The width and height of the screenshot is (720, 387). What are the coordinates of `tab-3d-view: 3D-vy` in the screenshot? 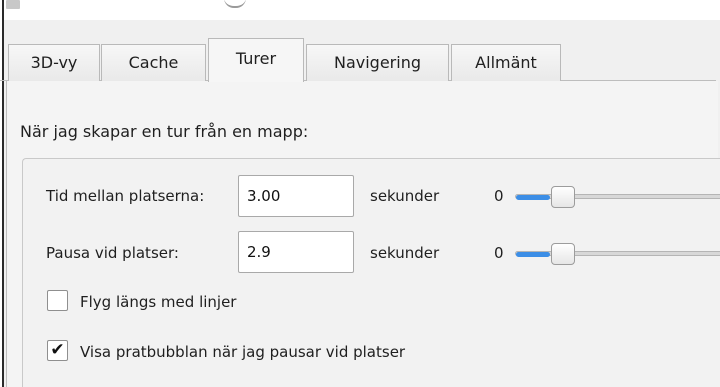 It's located at (54, 62).